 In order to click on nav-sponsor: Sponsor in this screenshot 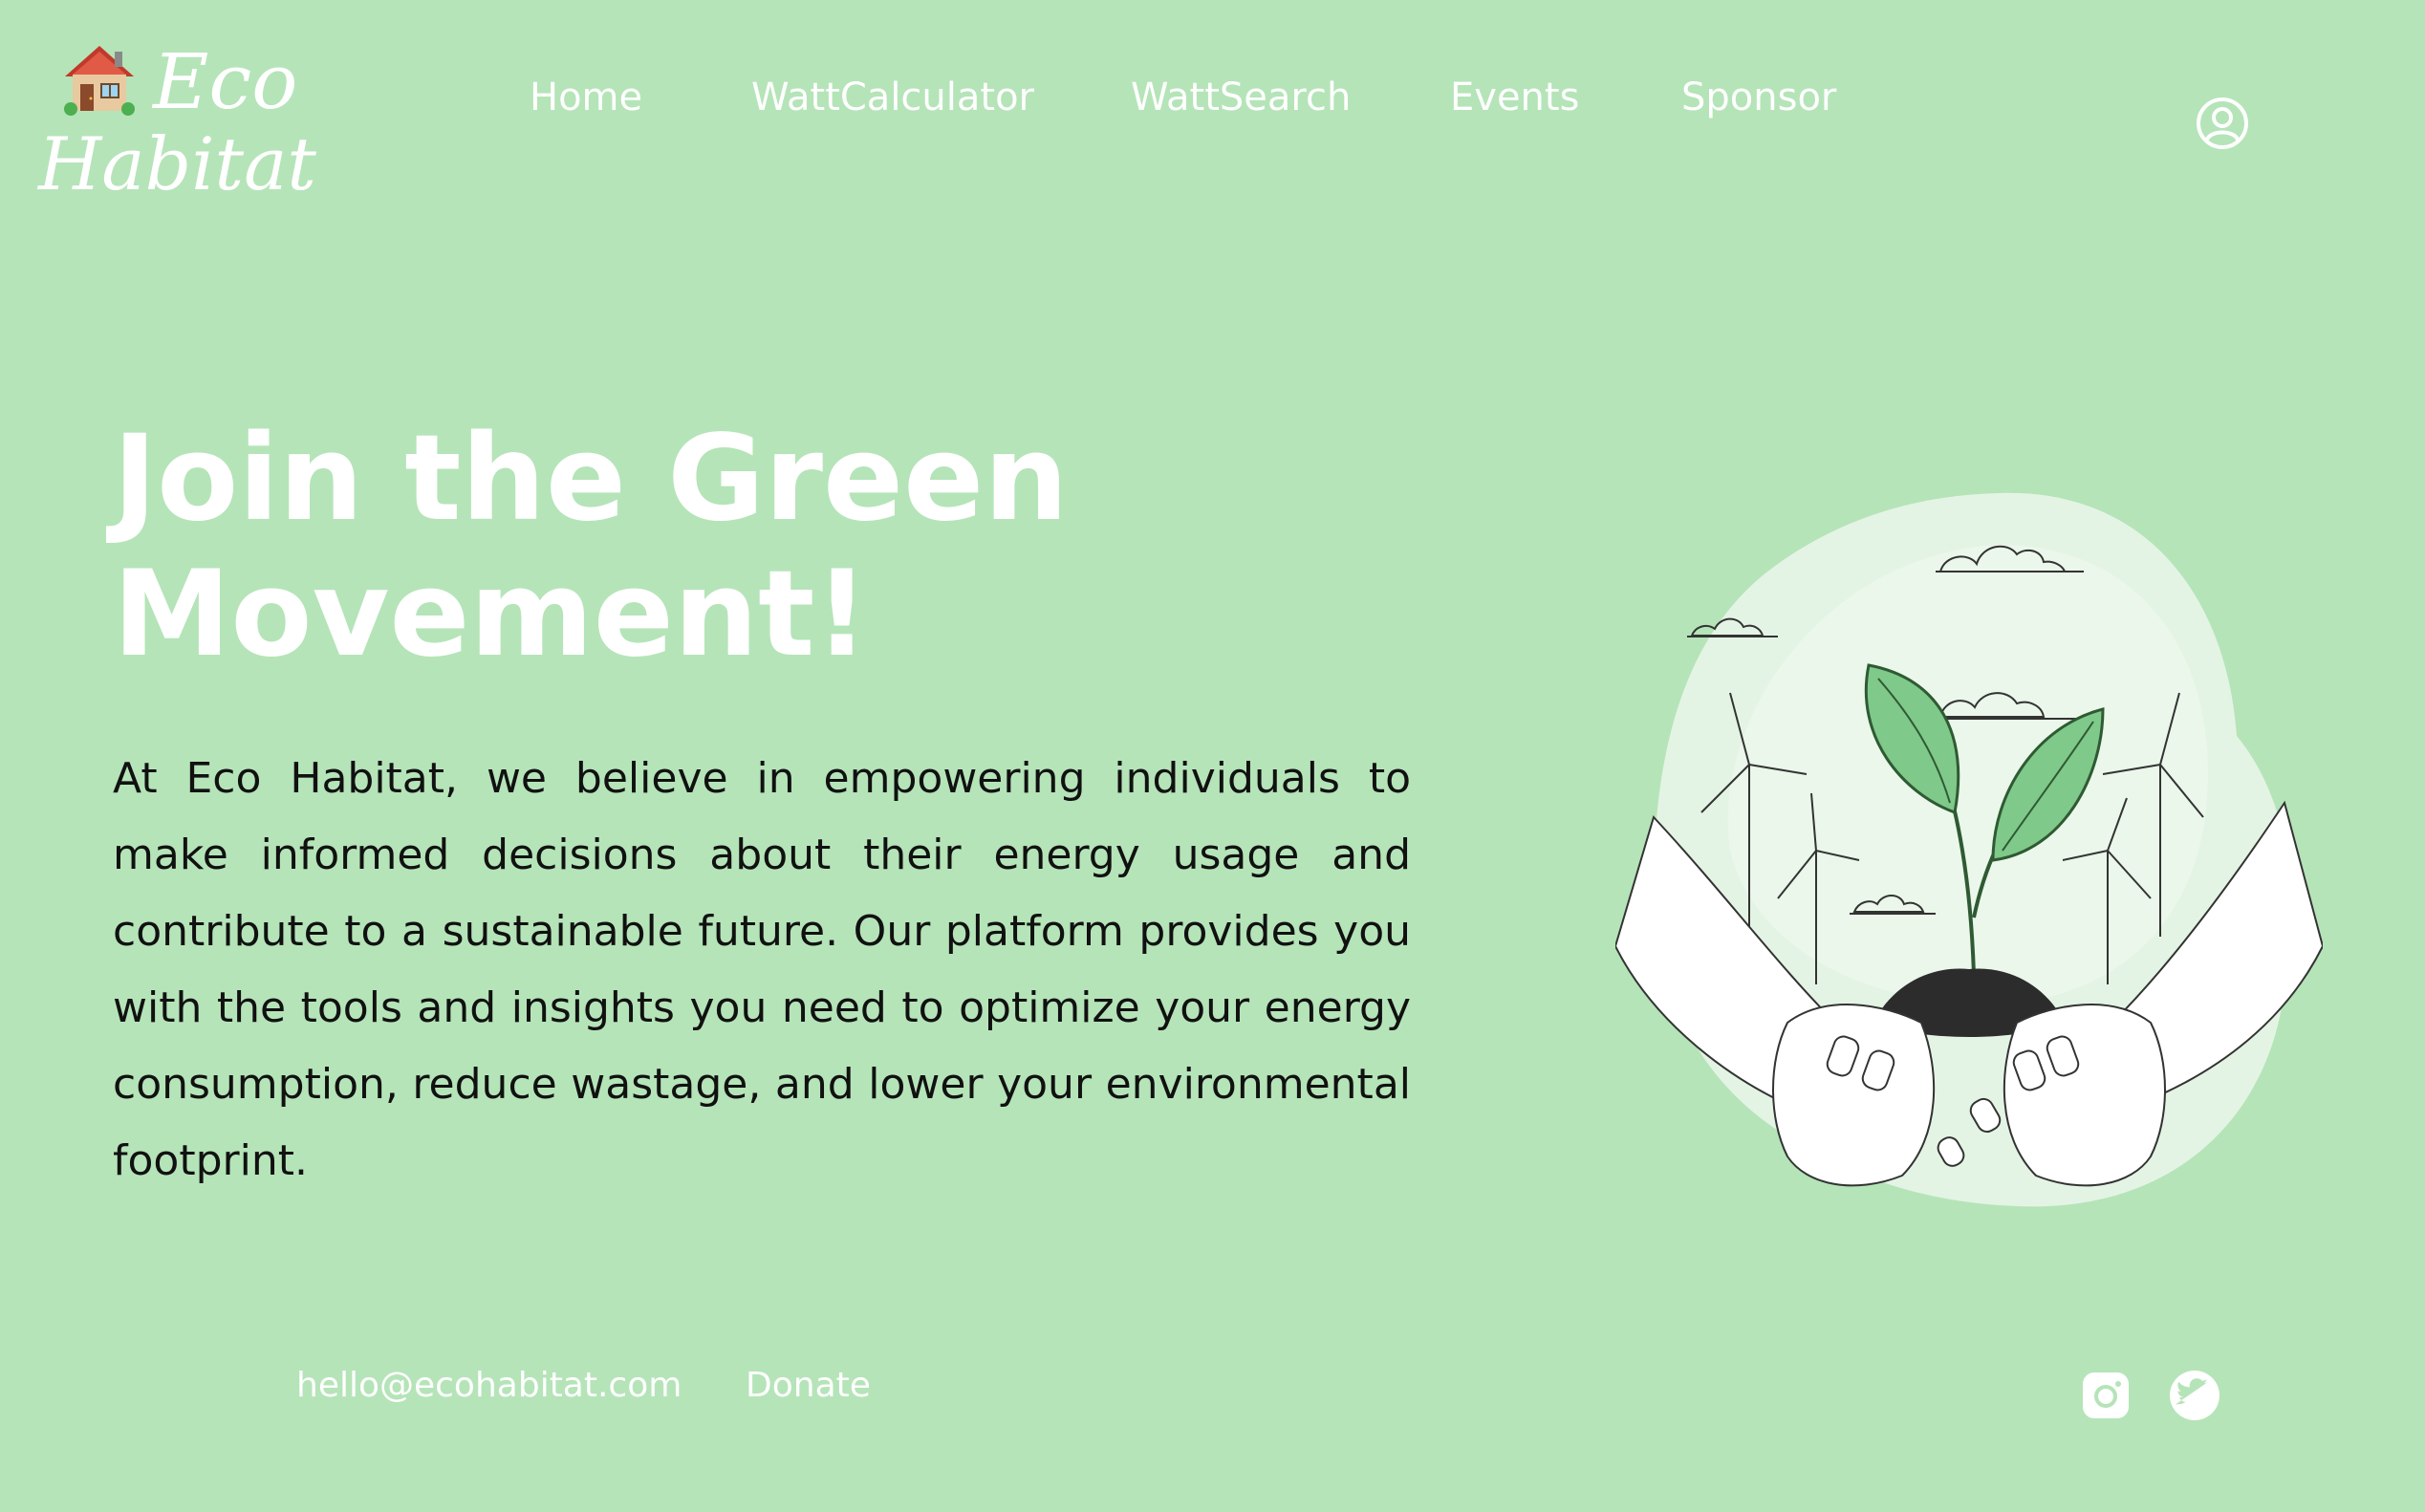, I will do `click(1758, 97)`.